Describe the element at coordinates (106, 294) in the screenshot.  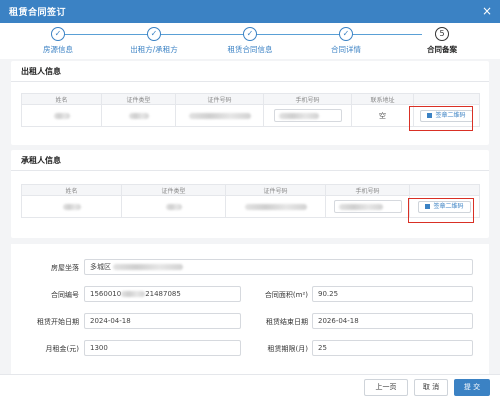
I see `contract-no-prefix: 1560010` at that location.